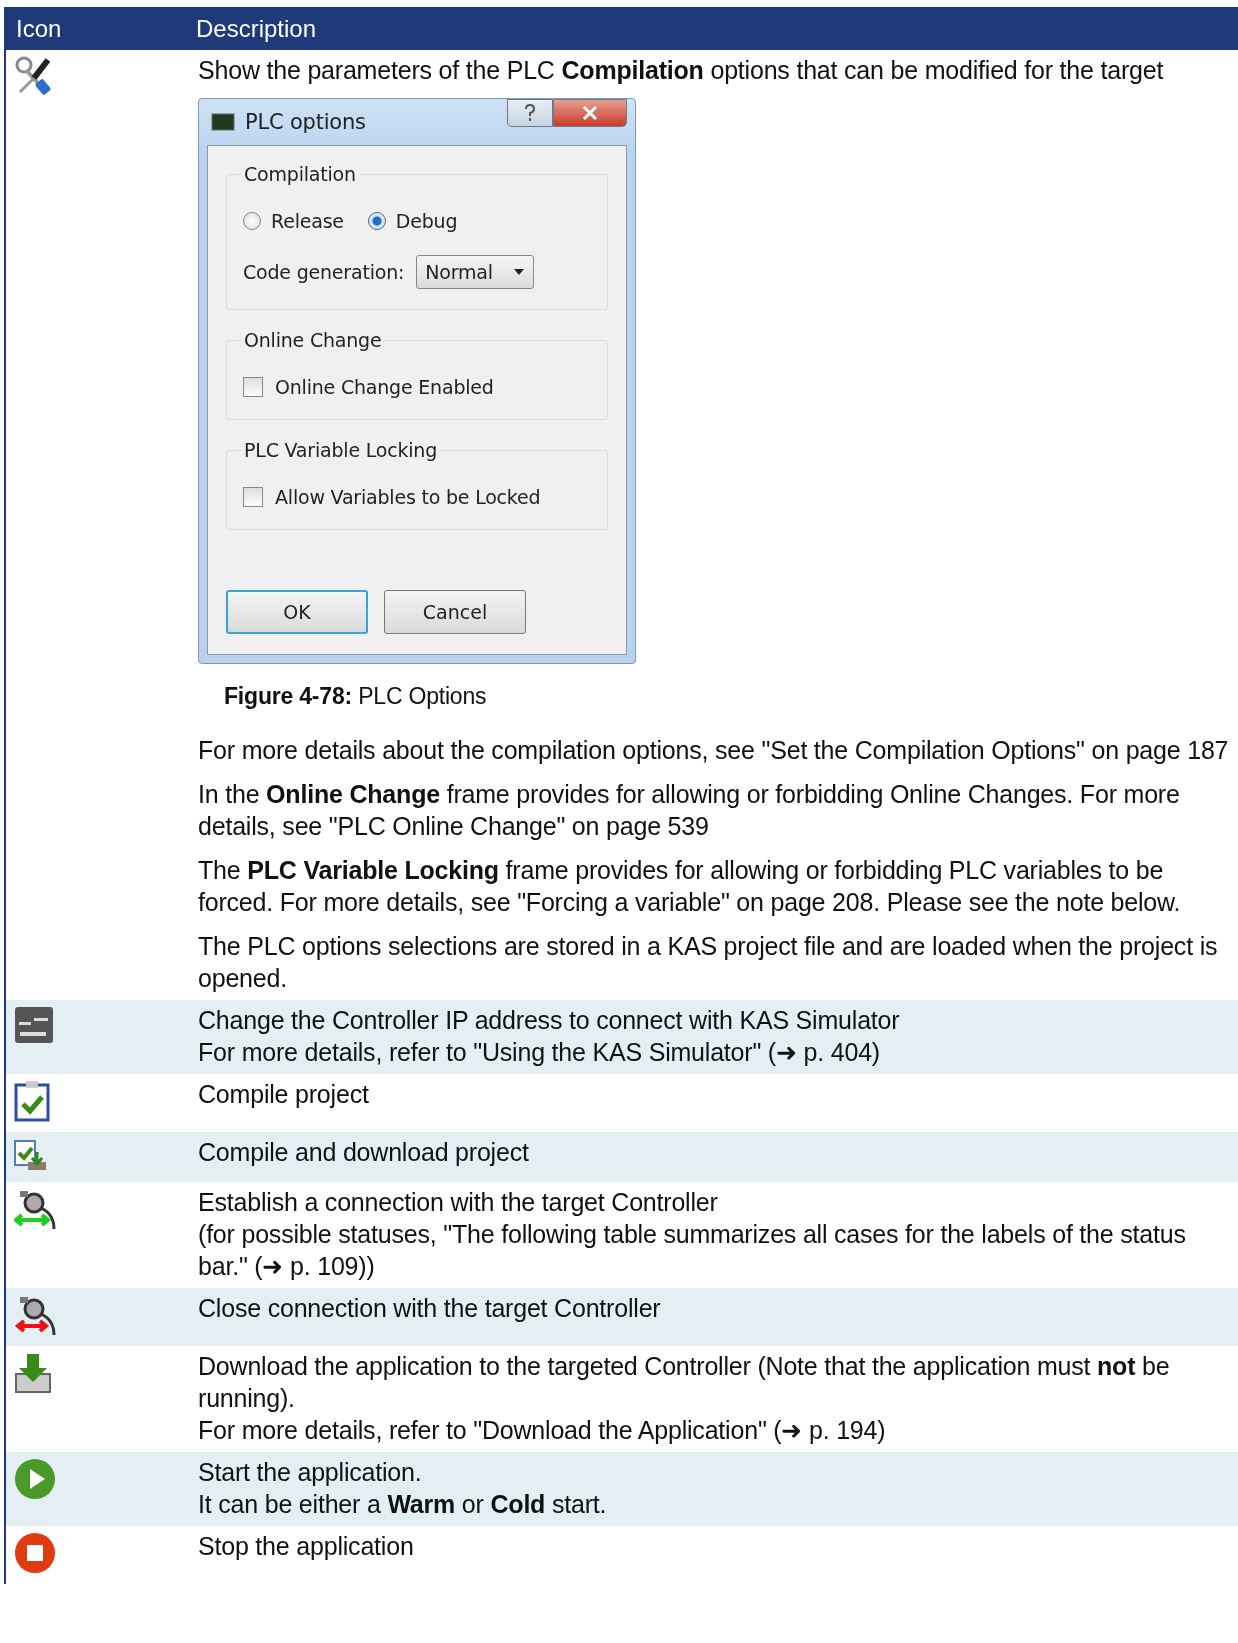  What do you see at coordinates (324, 272) in the screenshot?
I see `field-label: Code generation:` at bounding box center [324, 272].